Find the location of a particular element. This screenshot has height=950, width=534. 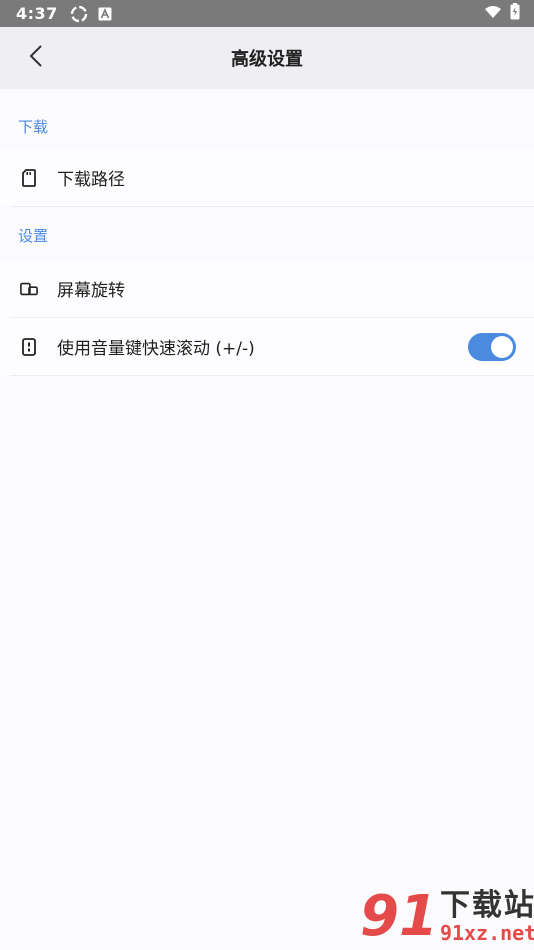

volume-keys-icon is located at coordinates (29, 346).